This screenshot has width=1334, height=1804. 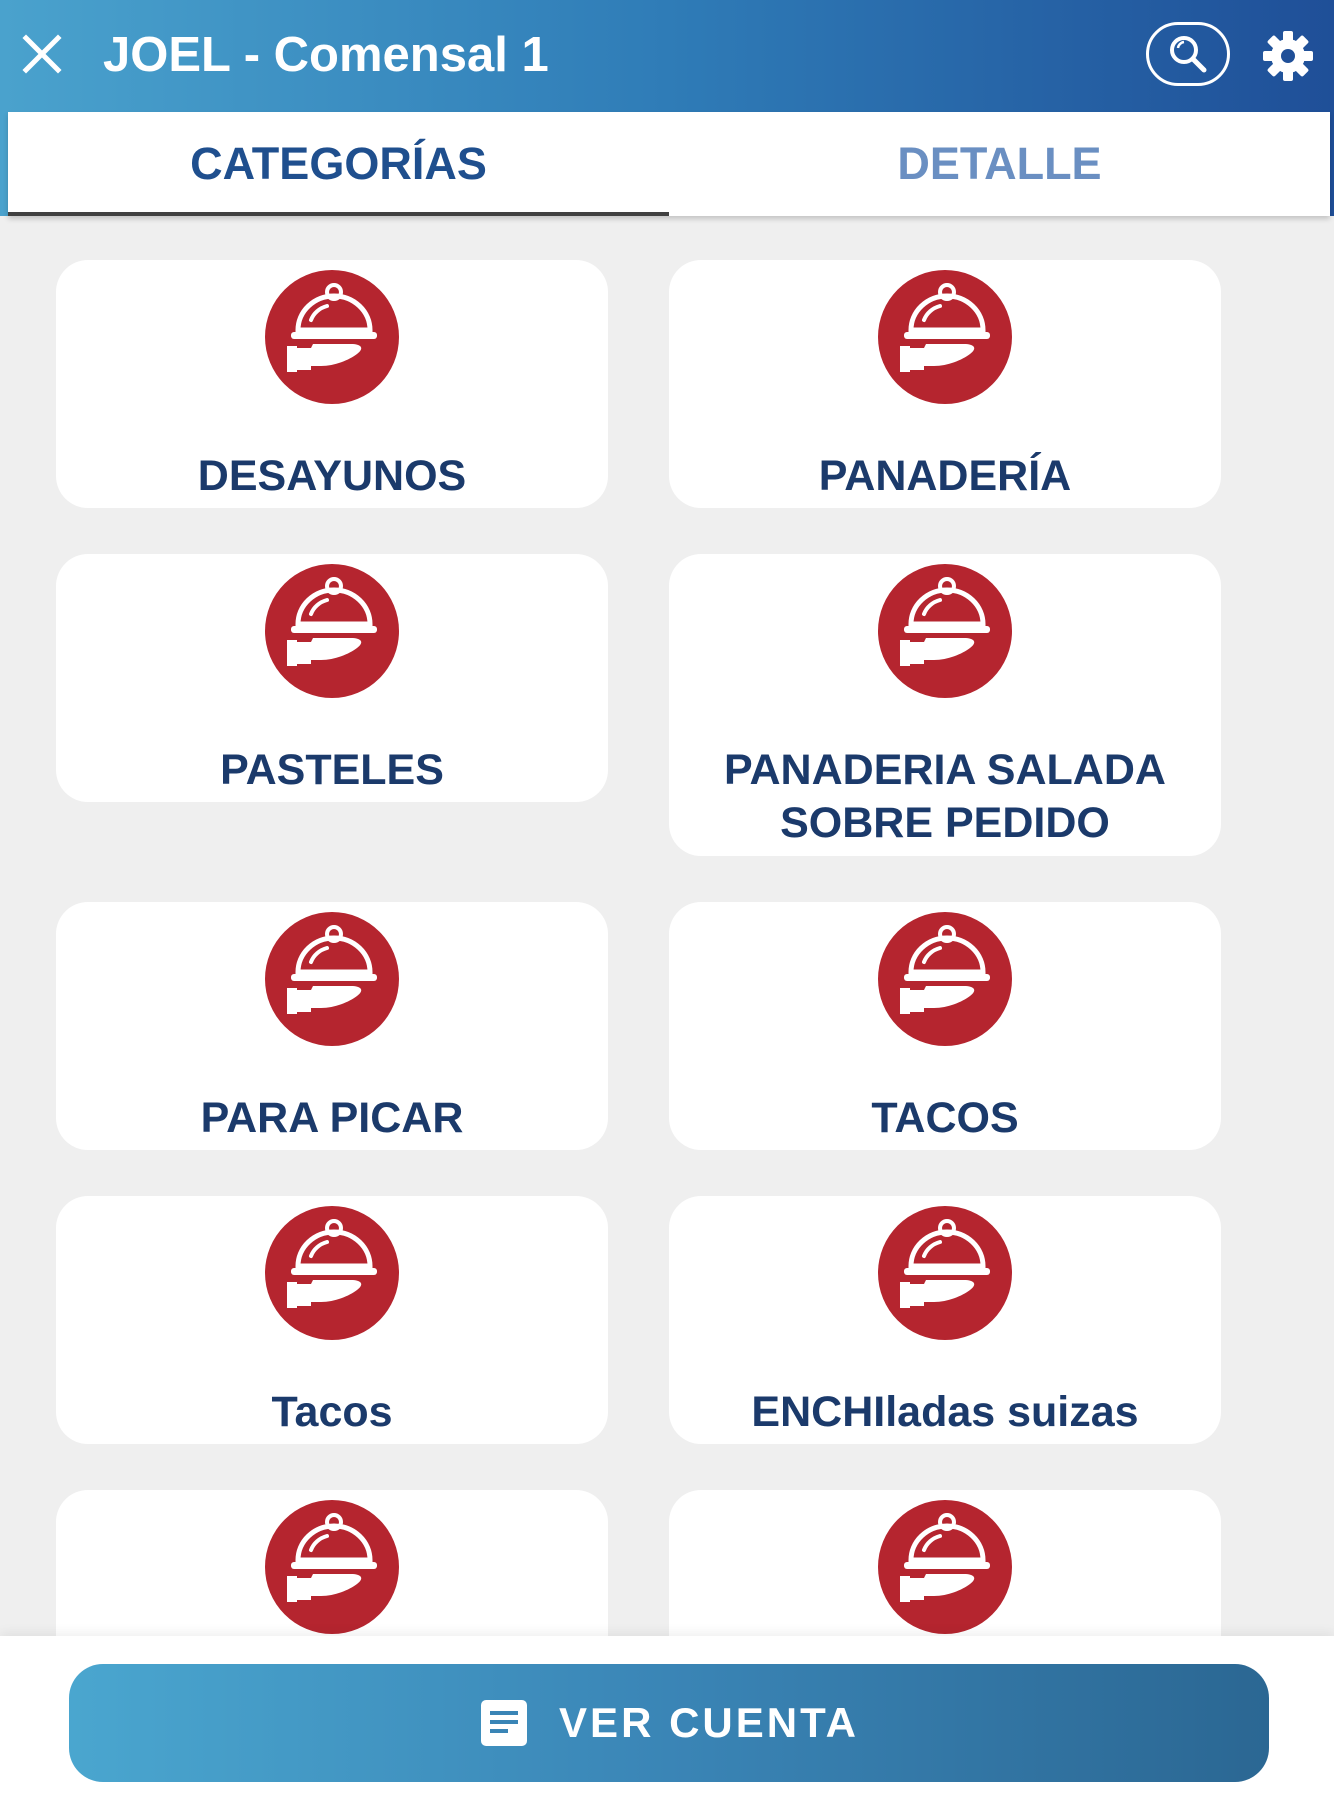 I want to click on category-card-desayunos: DESAYUNOS, so click(x=332, y=384).